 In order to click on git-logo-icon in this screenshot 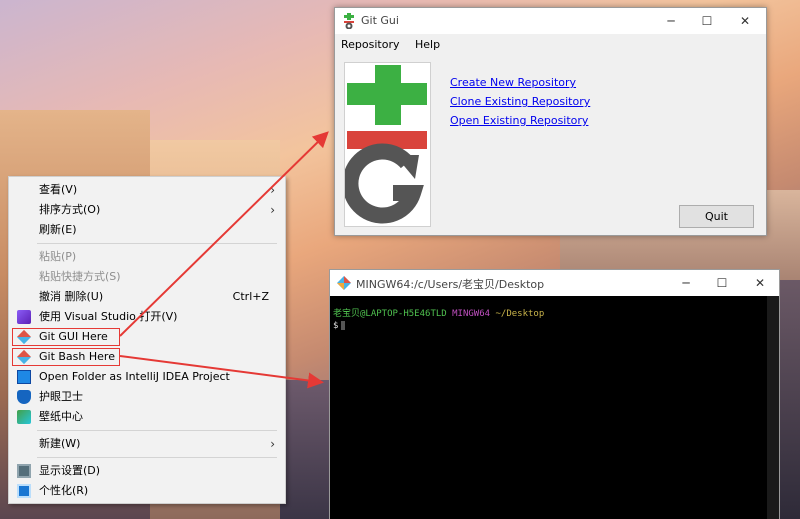, I will do `click(384, 144)`.